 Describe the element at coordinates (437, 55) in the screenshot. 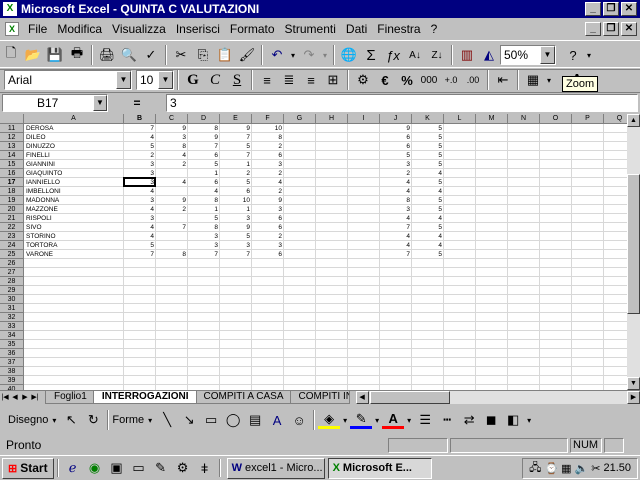

I see `sort-descending-icon: Z↓` at that location.